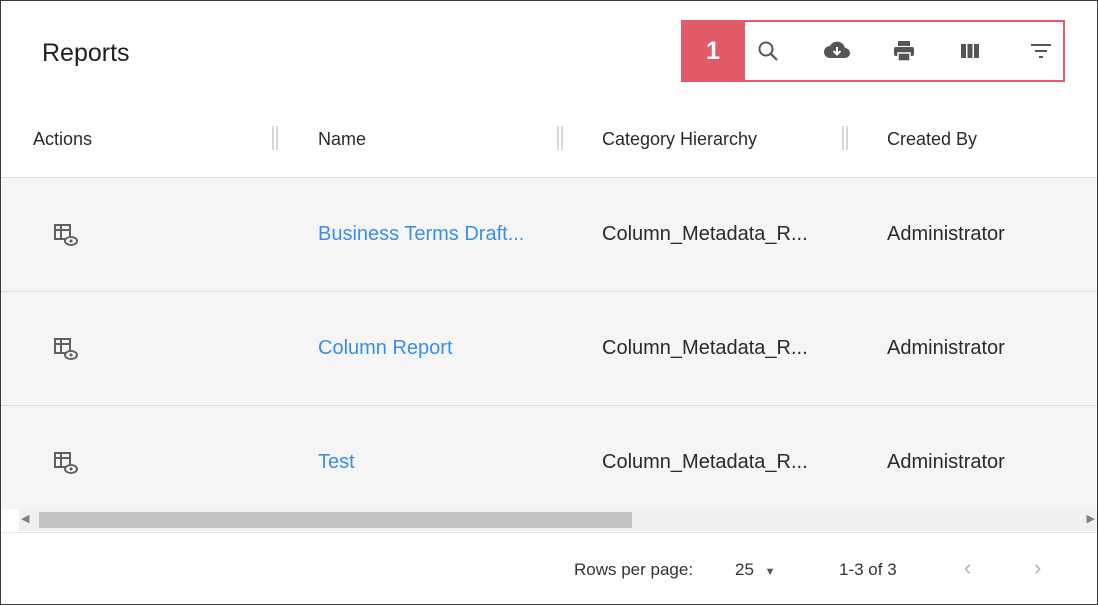 This screenshot has height=605, width=1098. Describe the element at coordinates (967, 568) in the screenshot. I see `previous-page-button: ‹` at that location.